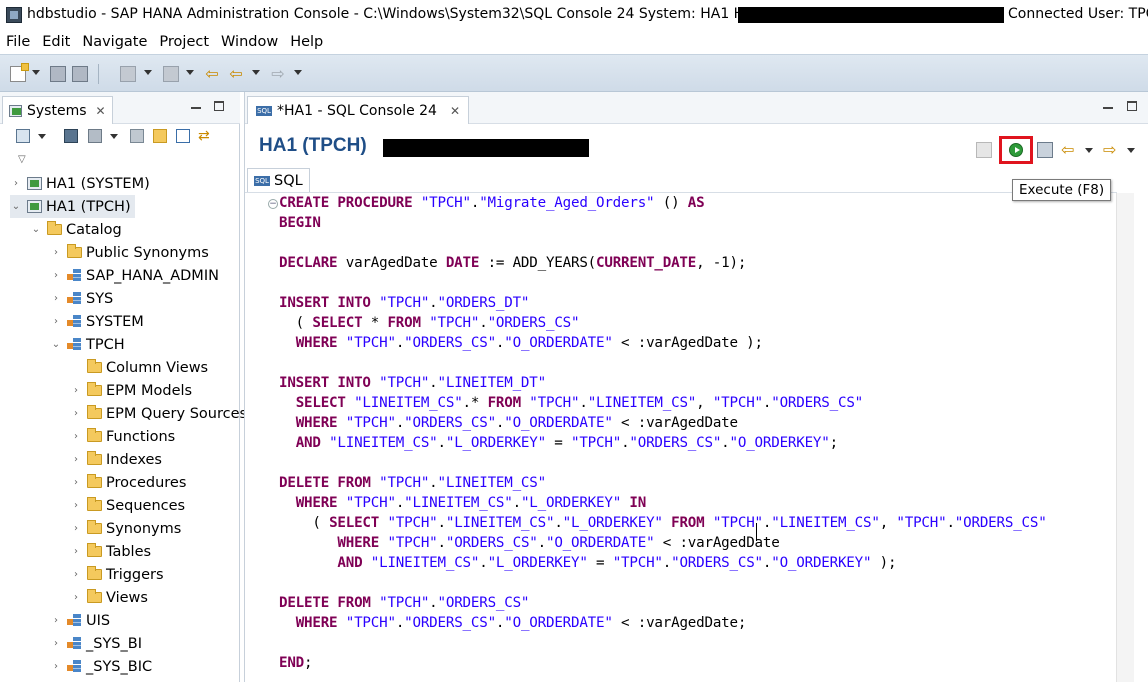 Image resolution: width=1148 pixels, height=682 pixels. I want to click on tree-item: › EPM Models, so click(131, 390).